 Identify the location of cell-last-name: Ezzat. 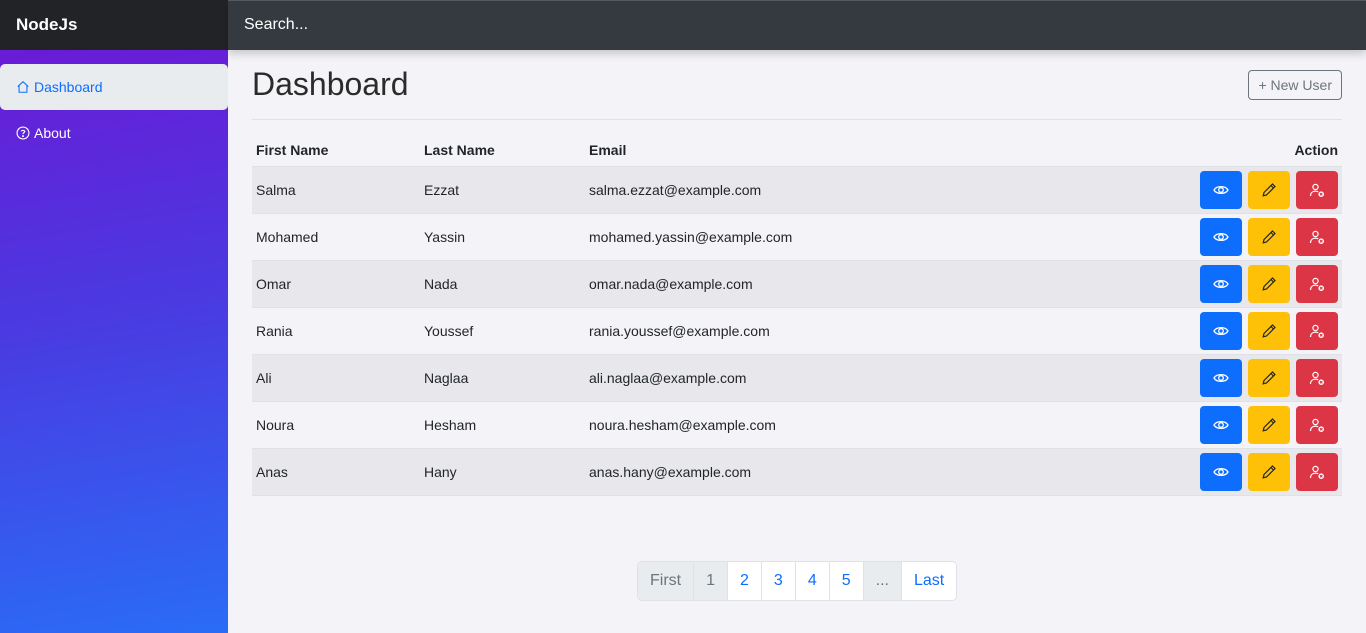
(502, 190).